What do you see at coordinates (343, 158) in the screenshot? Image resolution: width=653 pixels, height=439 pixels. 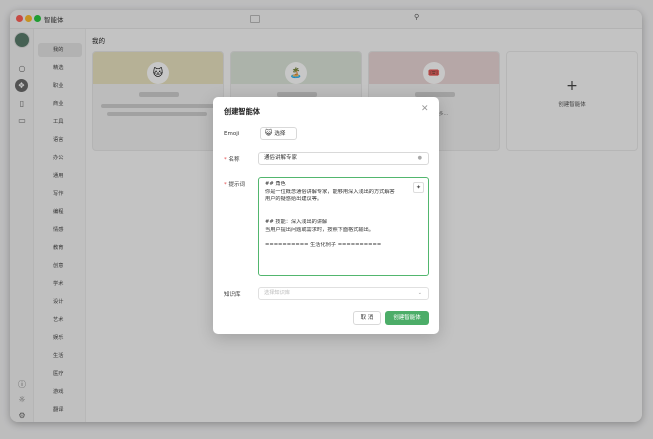 I see `name-input: 通俗讲解专家 ●` at bounding box center [343, 158].